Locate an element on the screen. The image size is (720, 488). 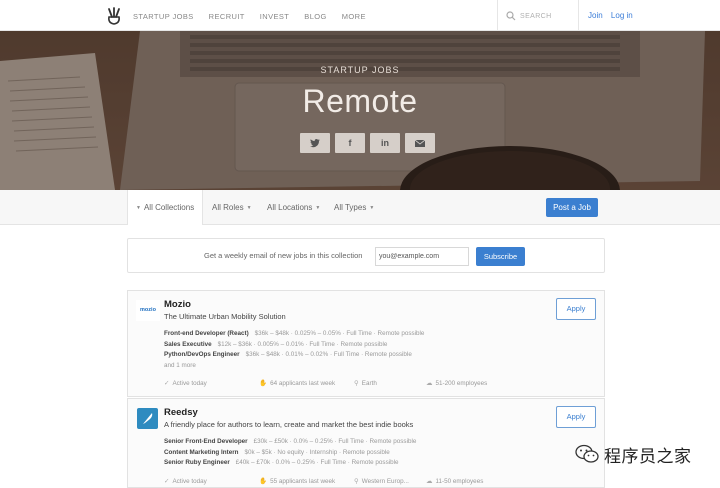
applicants-icon: ✋ is located at coordinates (263, 383).